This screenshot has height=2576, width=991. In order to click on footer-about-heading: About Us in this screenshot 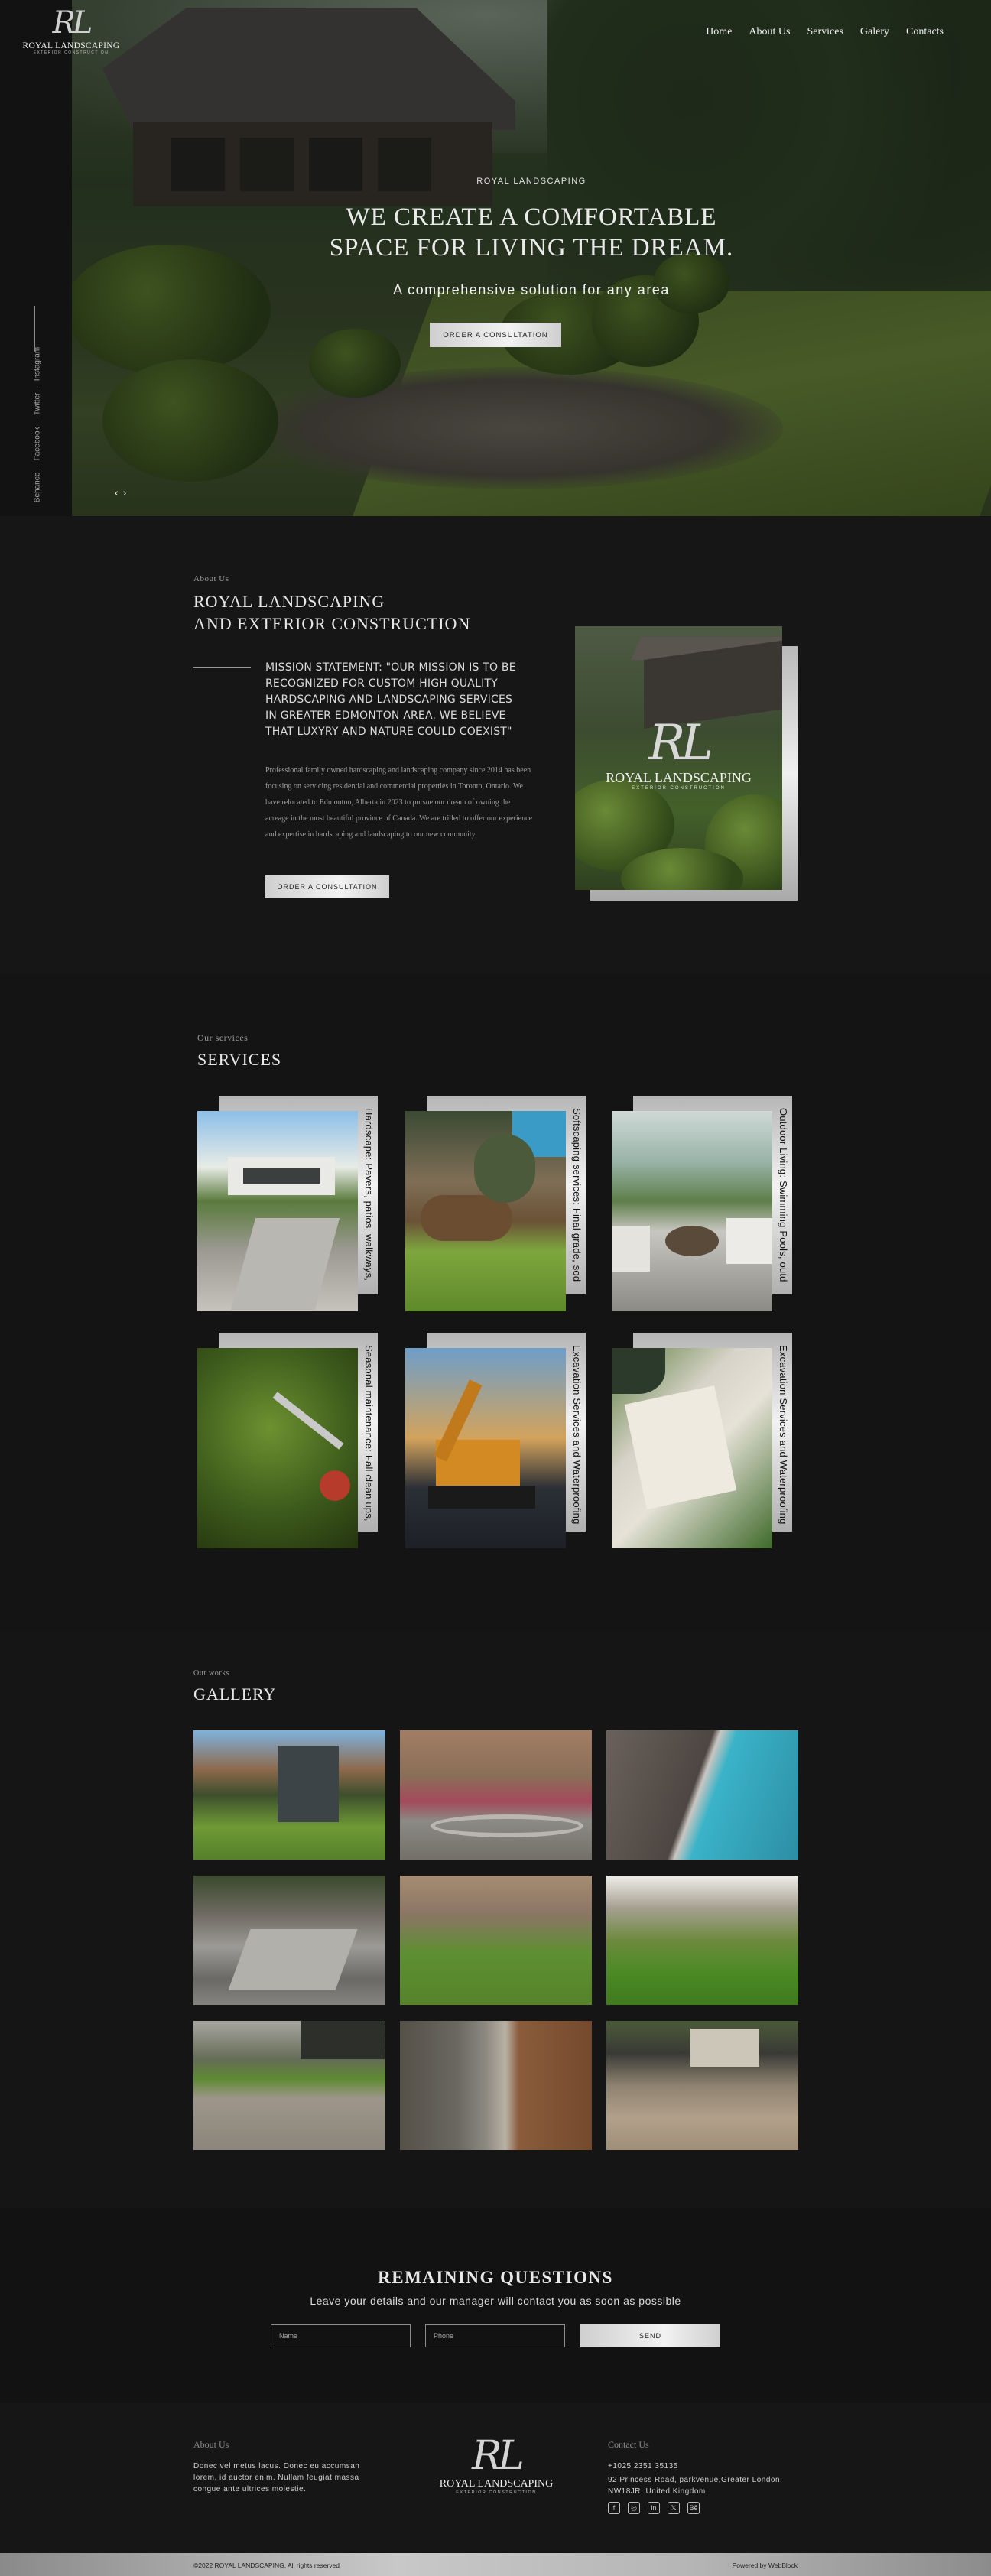, I will do `click(211, 2444)`.